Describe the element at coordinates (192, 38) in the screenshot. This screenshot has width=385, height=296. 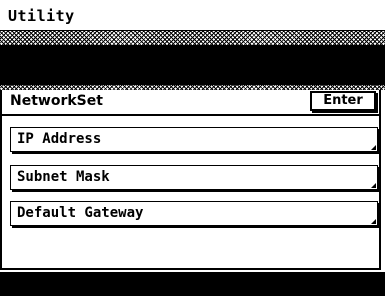
I see `hatched-divider-top` at that location.